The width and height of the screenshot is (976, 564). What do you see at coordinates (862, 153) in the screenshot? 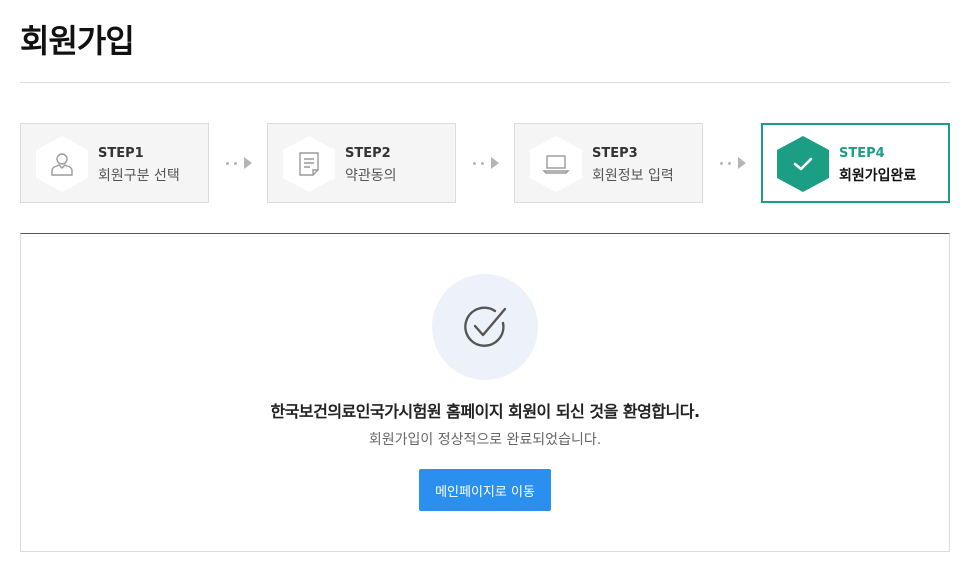
I see `step-4-number: STEP4` at bounding box center [862, 153].